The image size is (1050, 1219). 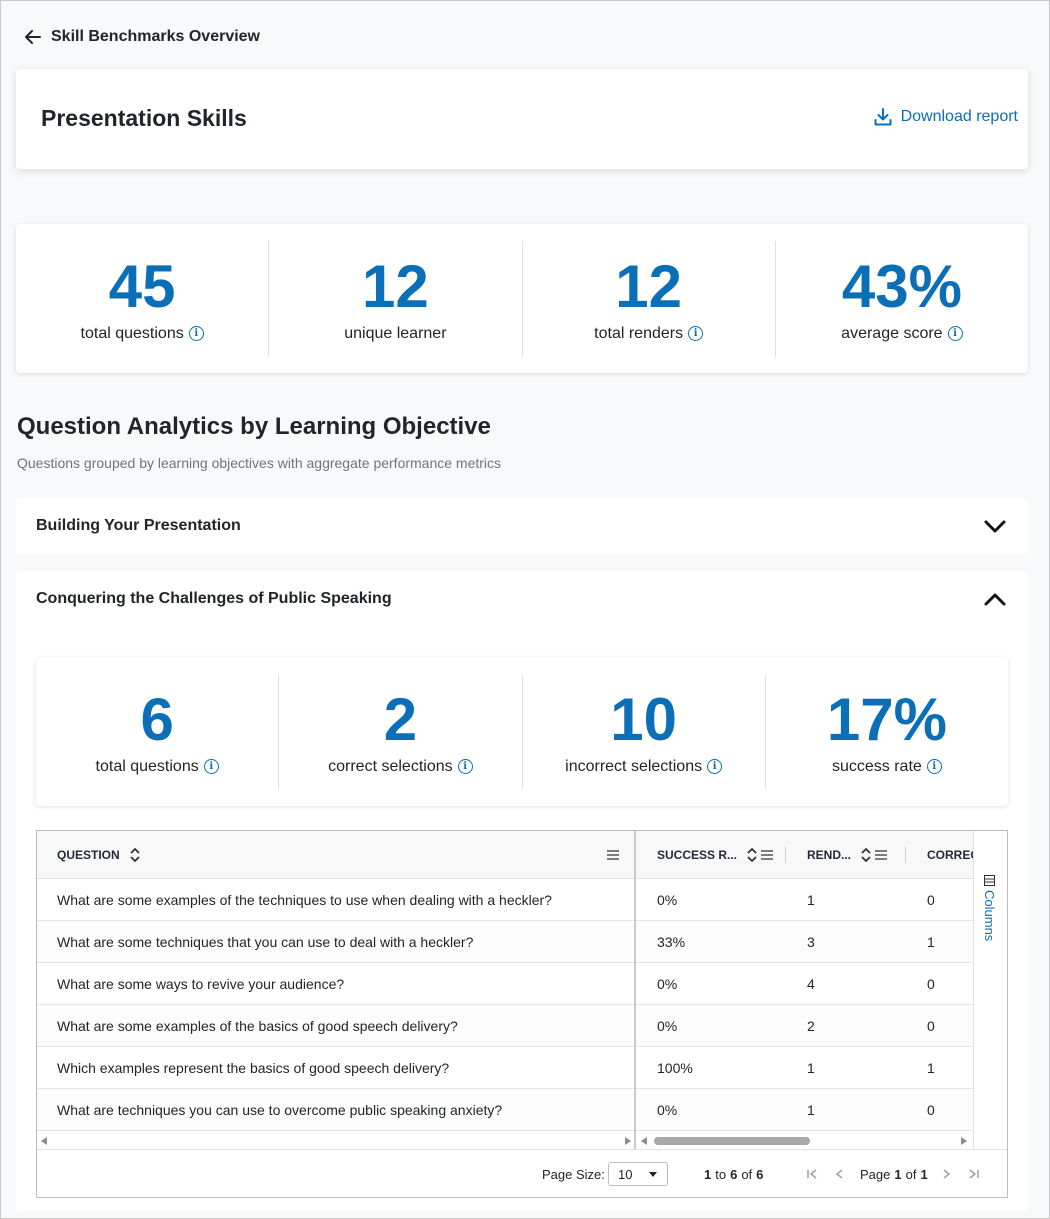 What do you see at coordinates (635, 990) in the screenshot?
I see `pinned-column-divider` at bounding box center [635, 990].